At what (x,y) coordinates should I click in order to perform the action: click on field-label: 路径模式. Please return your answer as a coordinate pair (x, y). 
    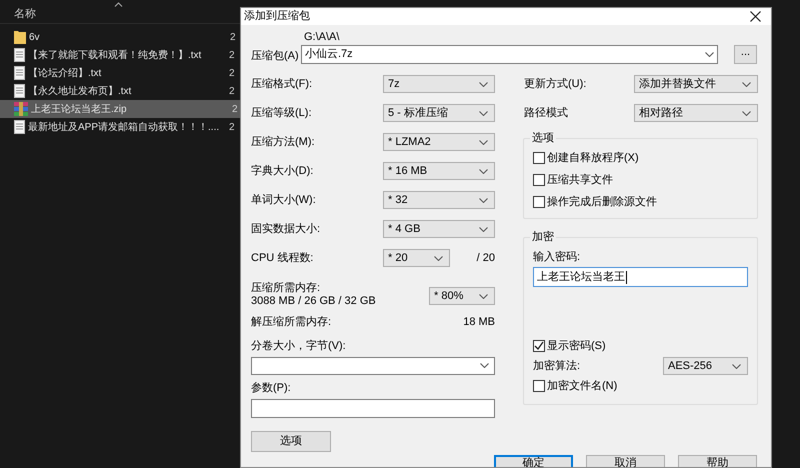
    Looking at the image, I should click on (546, 113).